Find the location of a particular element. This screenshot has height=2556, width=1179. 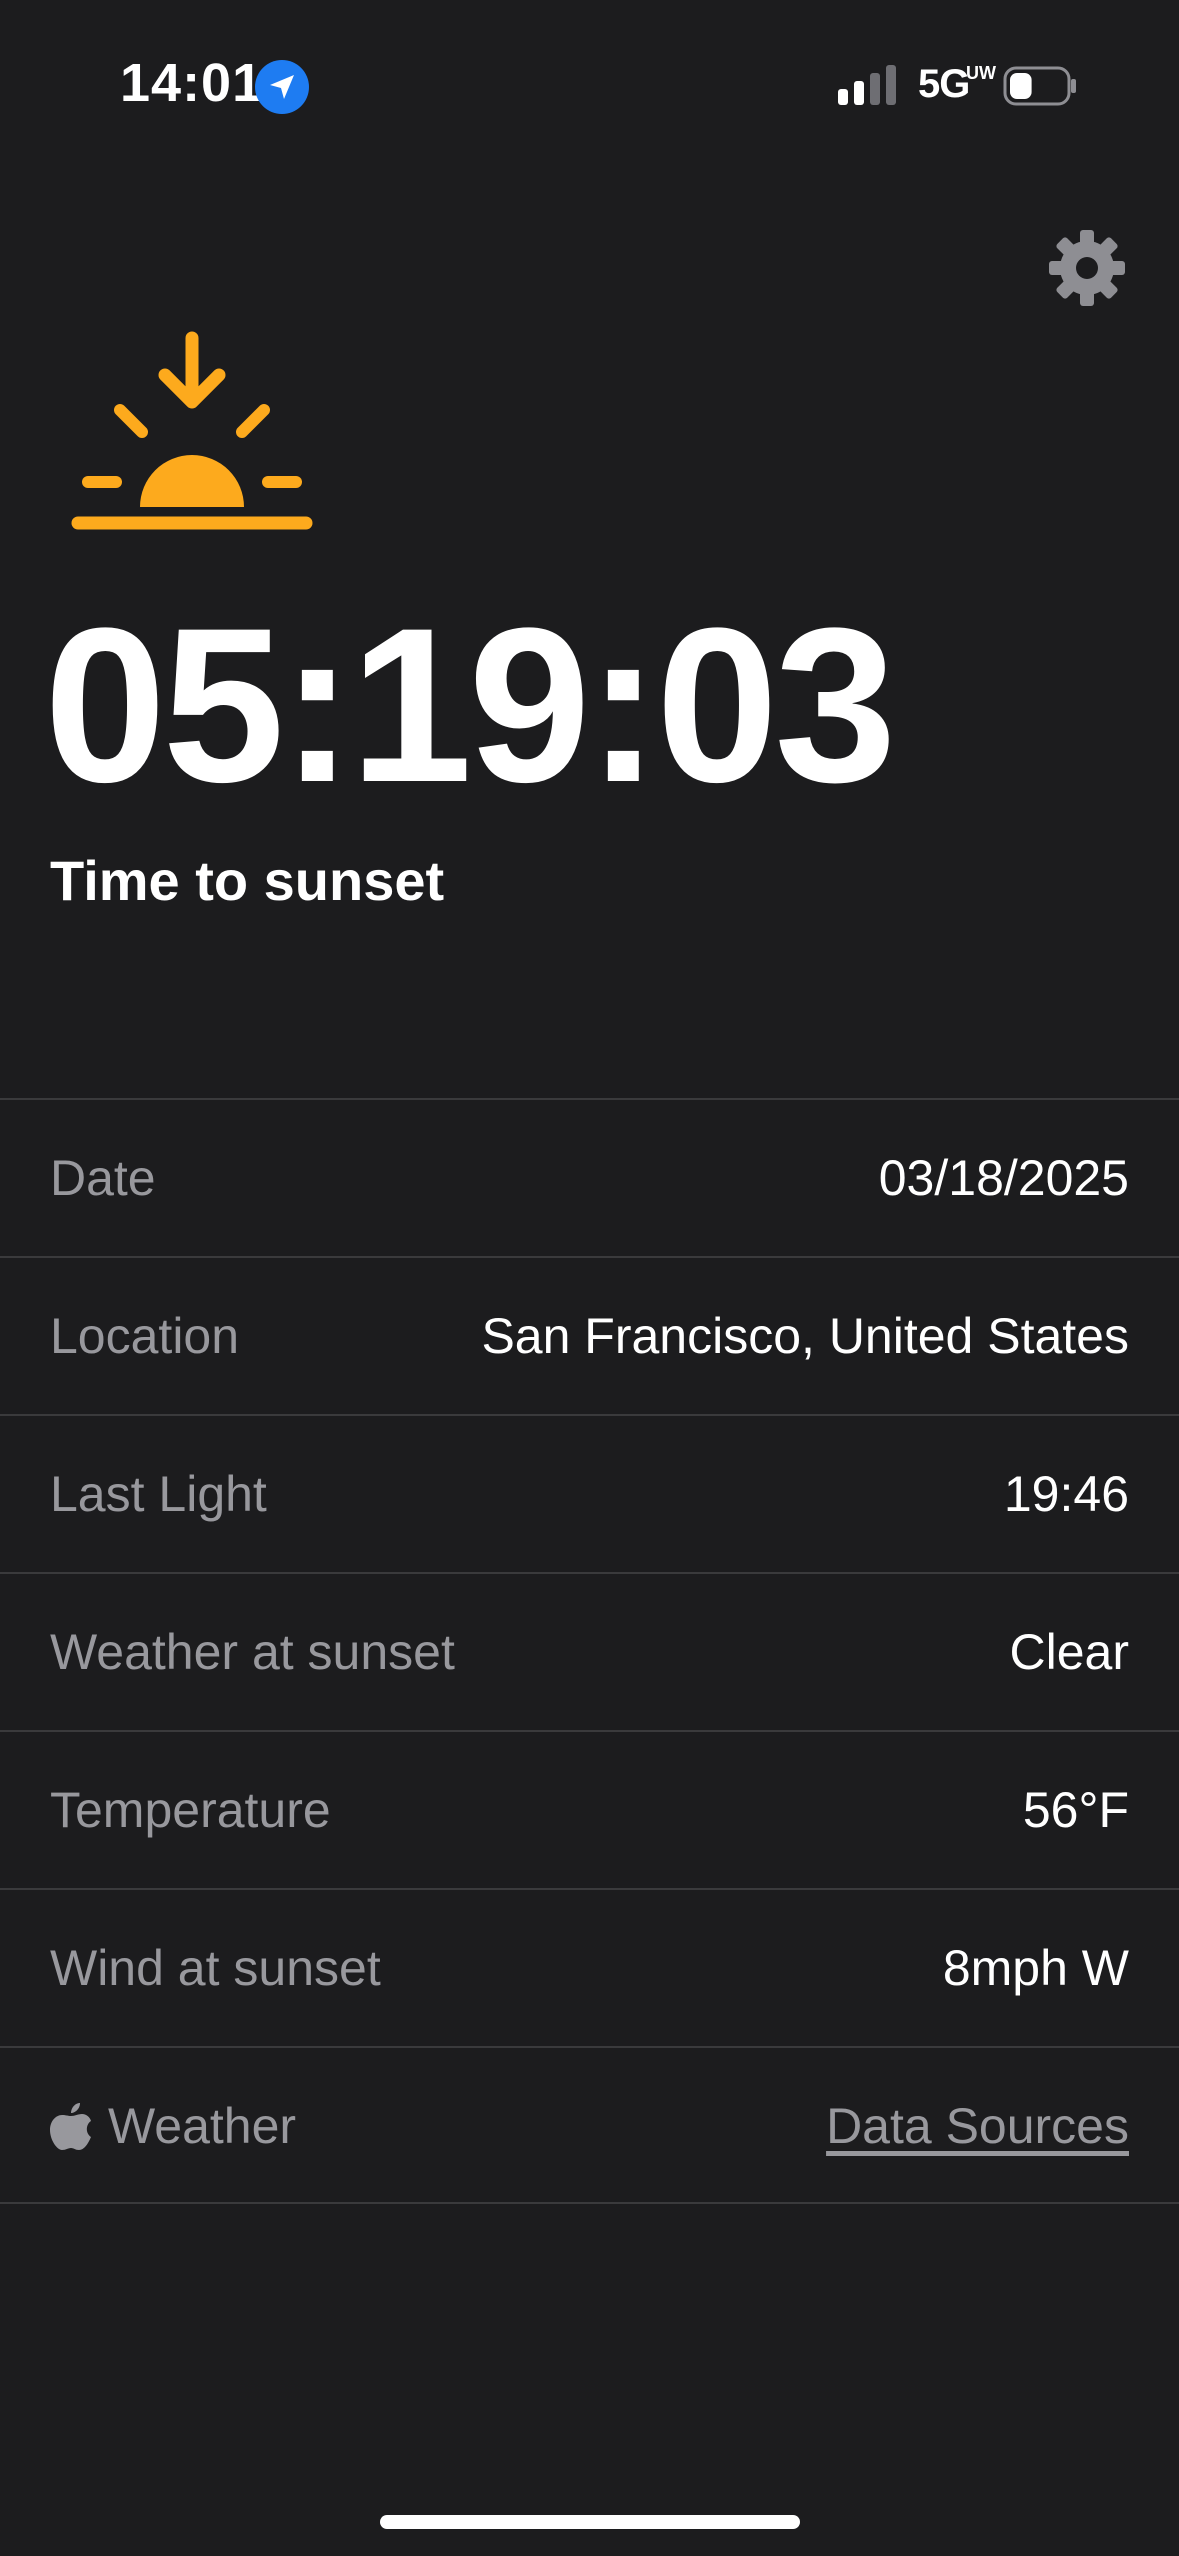

countdown-caption: Time to sunset is located at coordinates (247, 880).